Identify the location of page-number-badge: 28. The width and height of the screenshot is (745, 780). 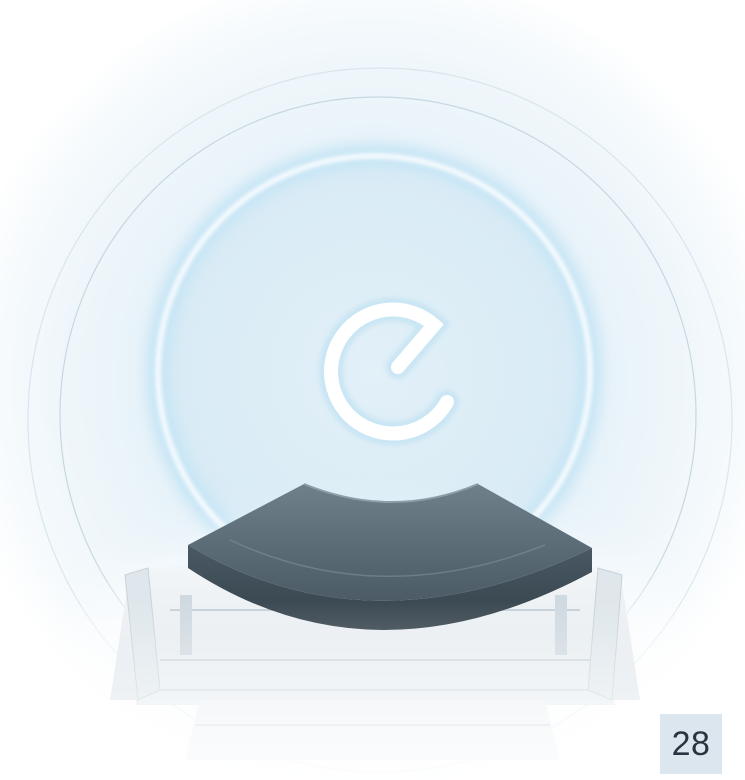
(691, 744).